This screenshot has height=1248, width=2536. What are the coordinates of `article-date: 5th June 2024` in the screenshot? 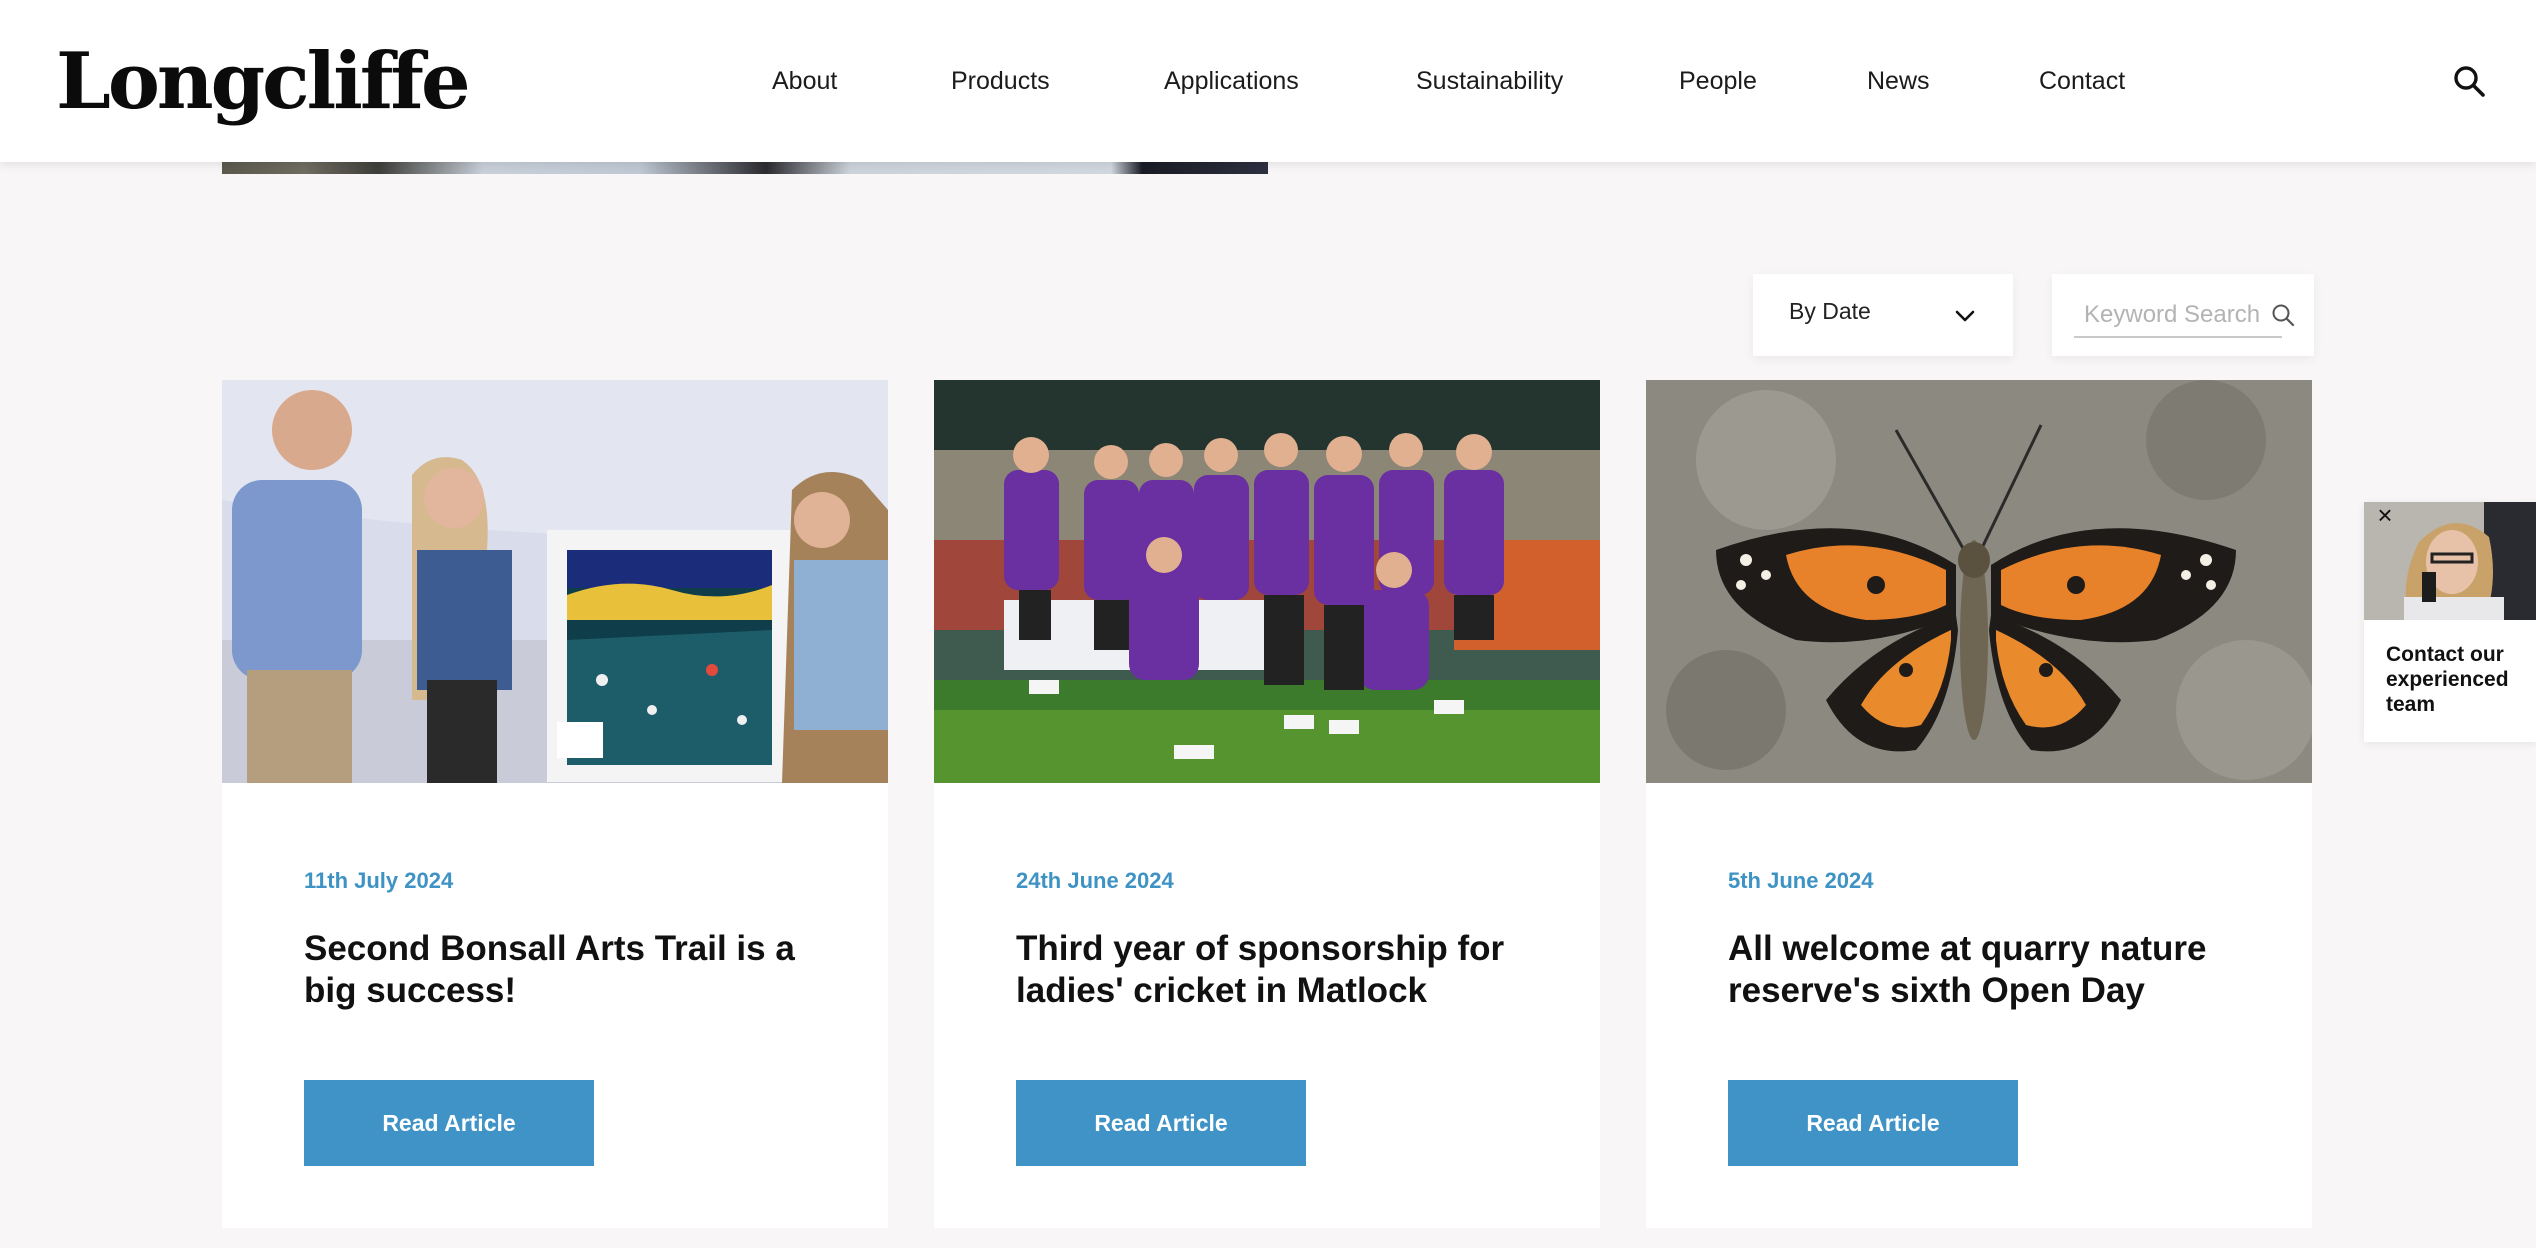 It's located at (1801, 880).